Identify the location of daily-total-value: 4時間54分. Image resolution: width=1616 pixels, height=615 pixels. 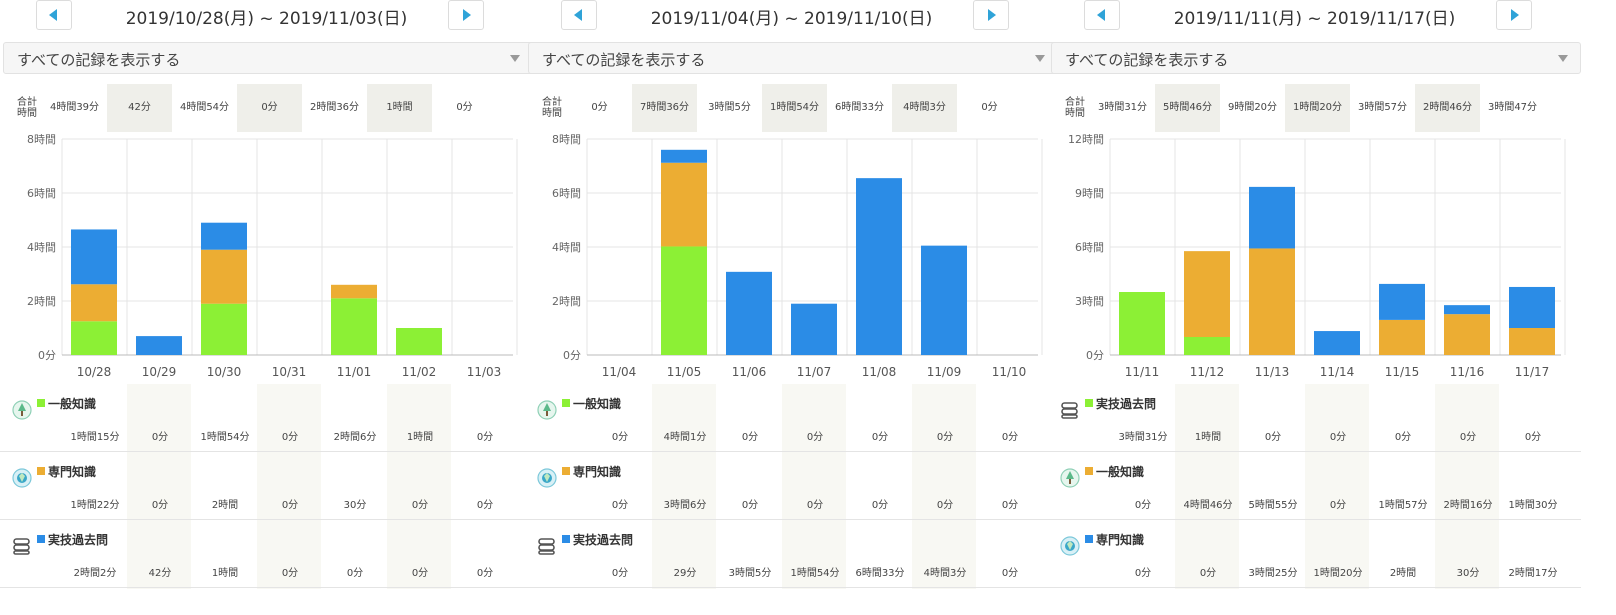
(204, 107).